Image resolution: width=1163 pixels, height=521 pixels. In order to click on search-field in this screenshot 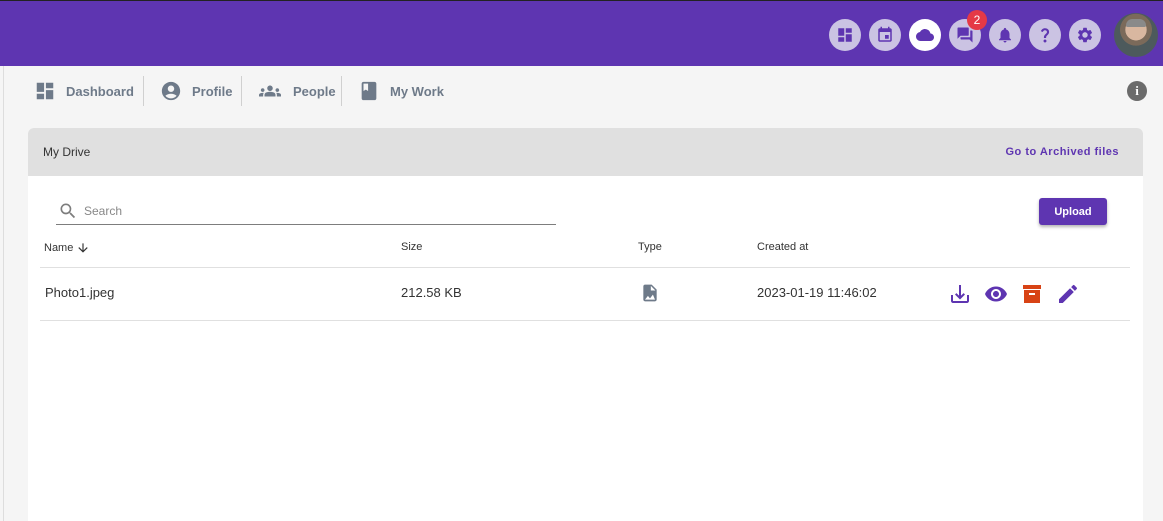, I will do `click(306, 211)`.